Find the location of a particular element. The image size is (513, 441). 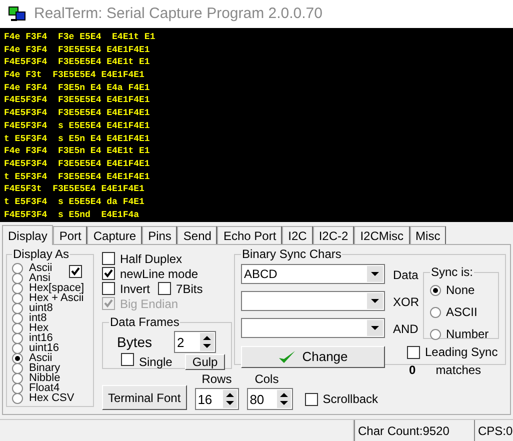

tab: I2C-2 is located at coordinates (333, 235).